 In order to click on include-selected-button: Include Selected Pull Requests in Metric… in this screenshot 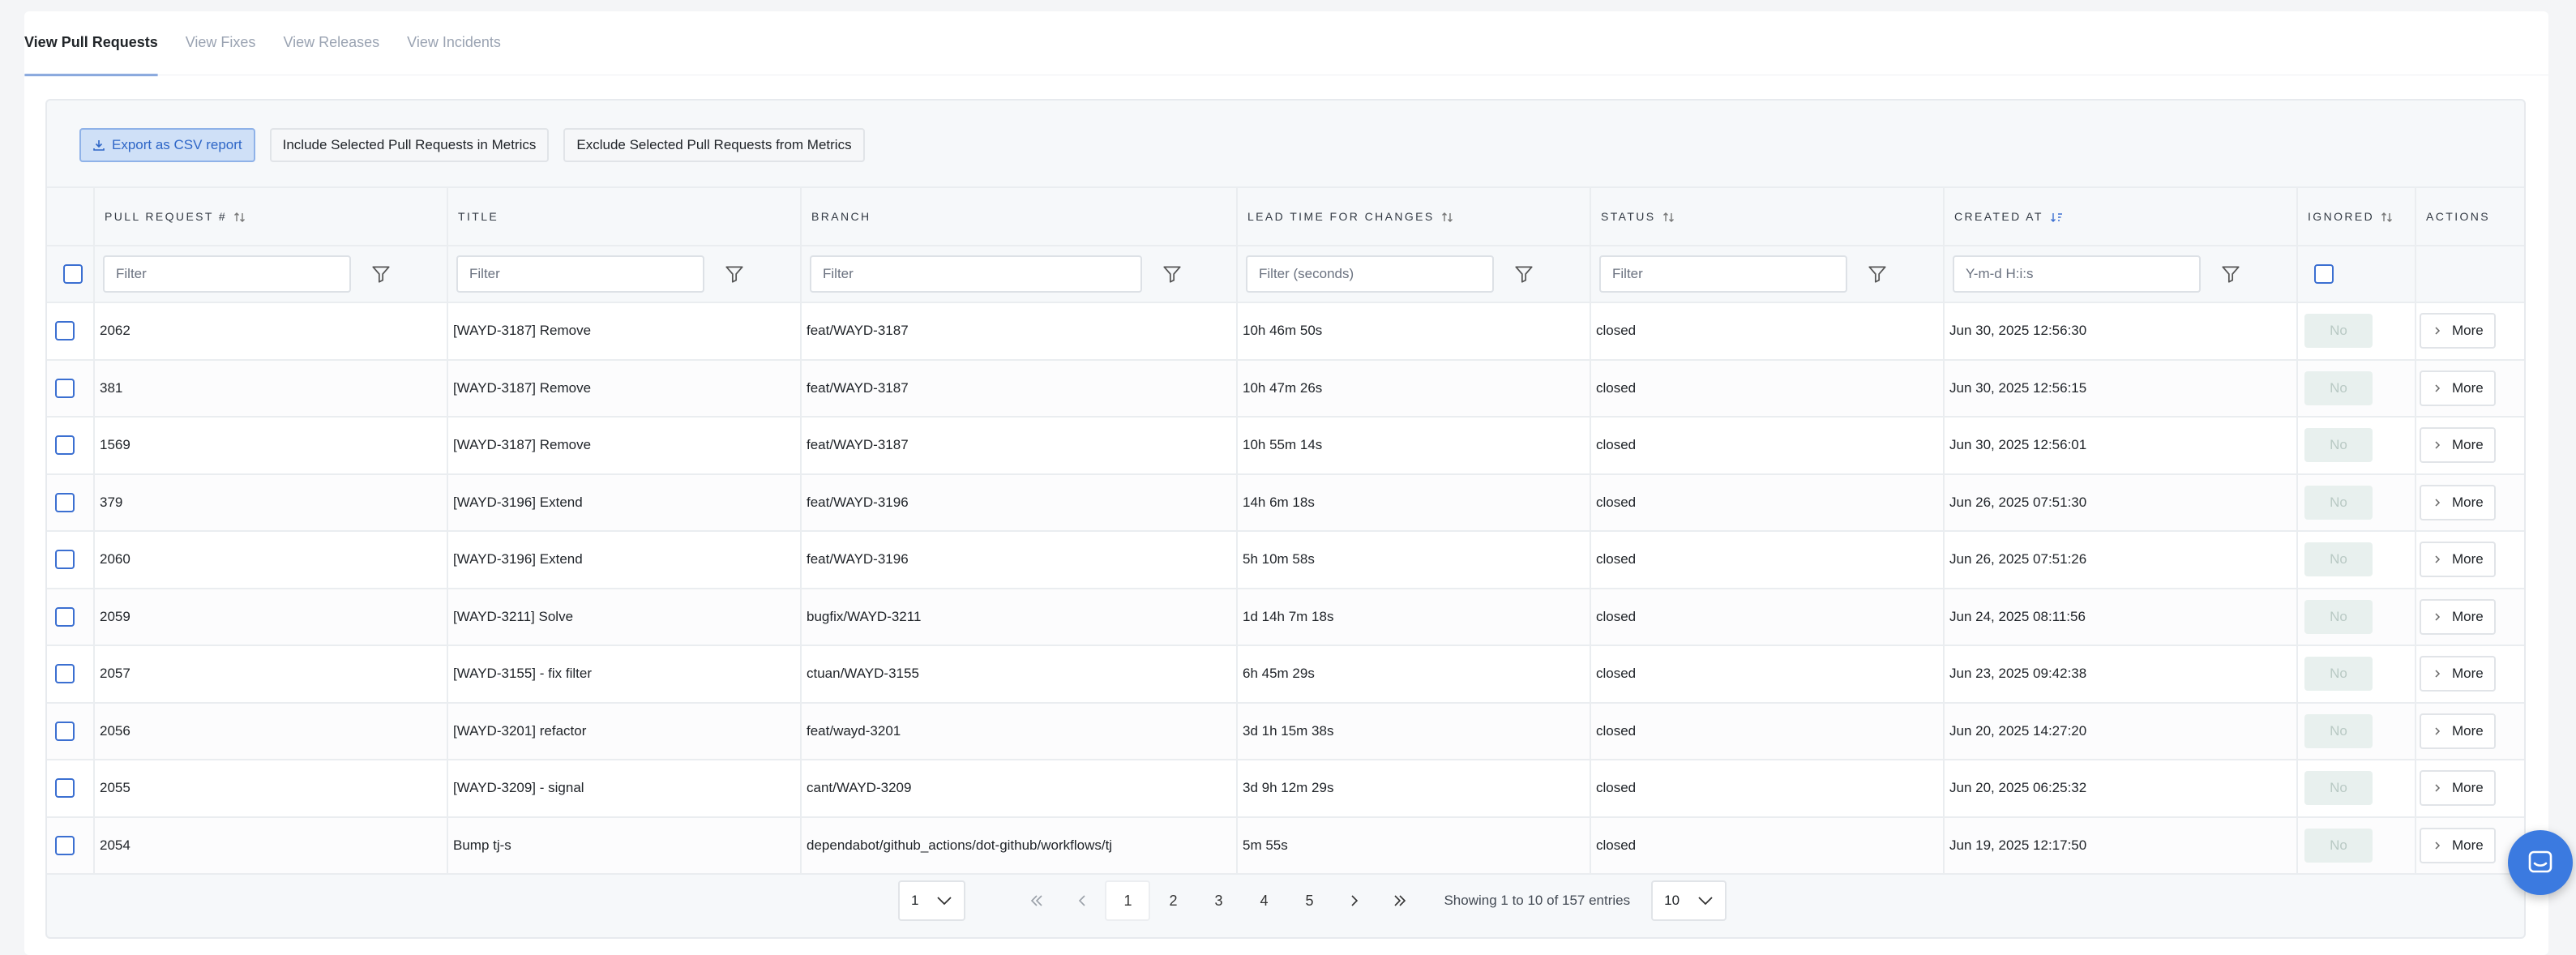, I will do `click(409, 145)`.